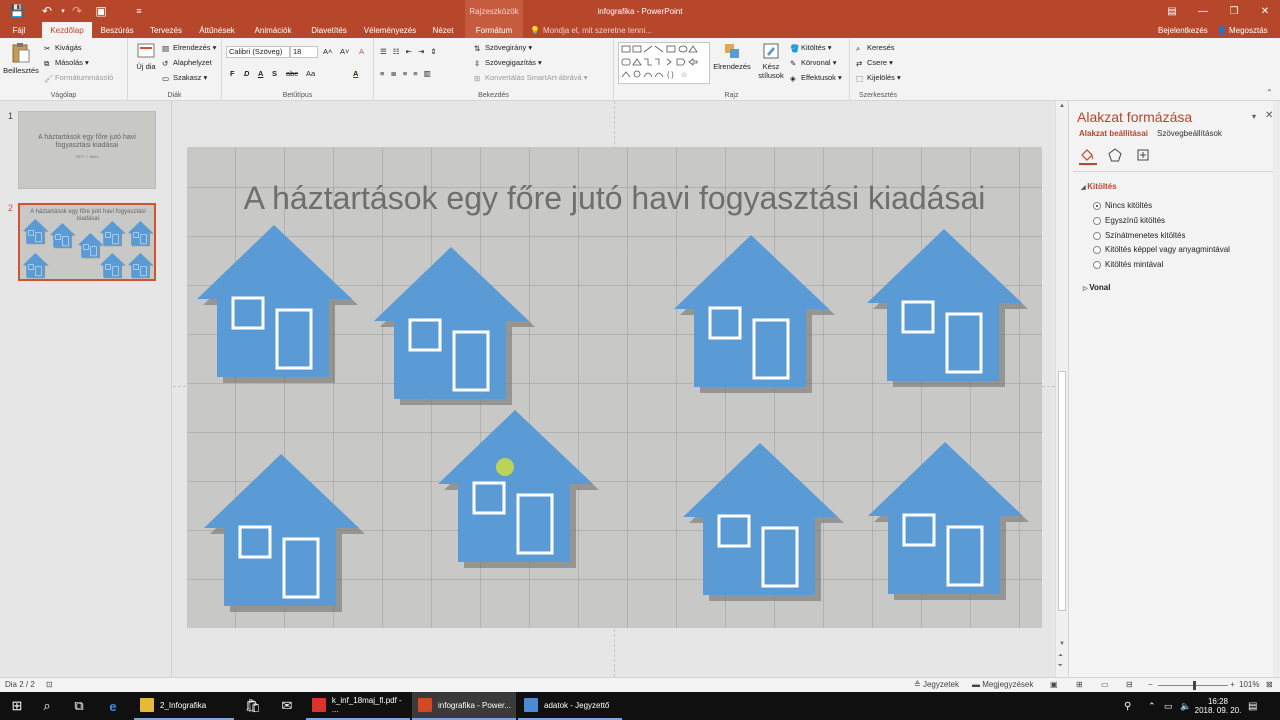 This screenshot has width=1280, height=720. Describe the element at coordinates (664, 63) in the screenshot. I see `shapes-gallery: { } ☆` at that location.